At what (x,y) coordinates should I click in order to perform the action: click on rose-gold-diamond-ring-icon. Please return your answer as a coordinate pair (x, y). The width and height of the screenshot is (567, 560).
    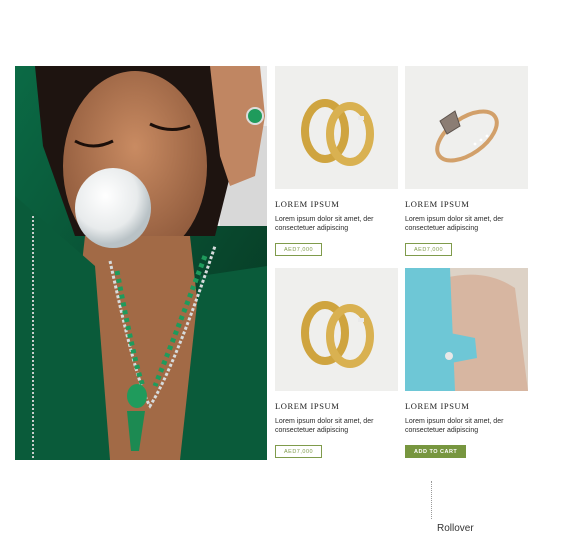
    Looking at the image, I should click on (466, 127).